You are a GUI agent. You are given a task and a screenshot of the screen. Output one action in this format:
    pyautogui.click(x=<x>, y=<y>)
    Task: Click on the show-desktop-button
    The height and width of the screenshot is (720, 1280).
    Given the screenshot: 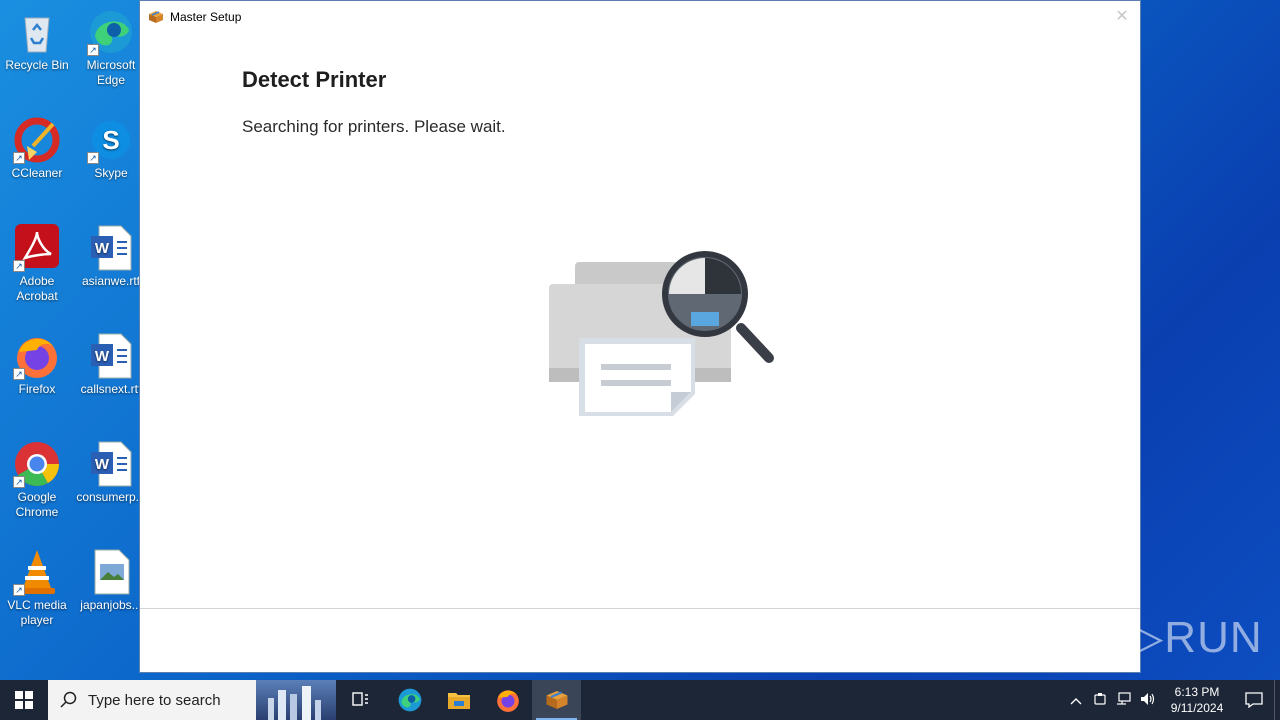 What is the action you would take?
    pyautogui.click(x=1277, y=700)
    